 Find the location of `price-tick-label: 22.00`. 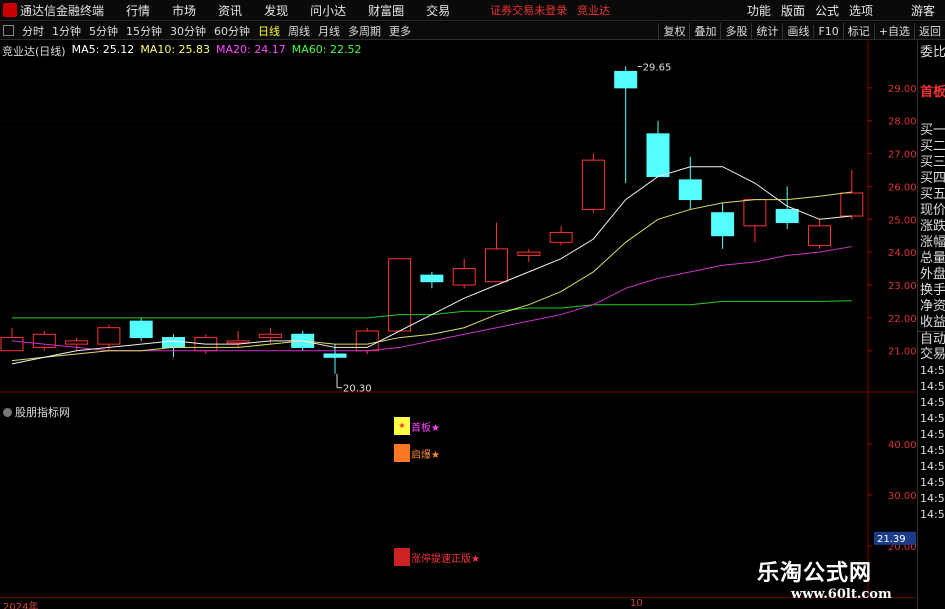

price-tick-label: 22.00 is located at coordinates (902, 319).